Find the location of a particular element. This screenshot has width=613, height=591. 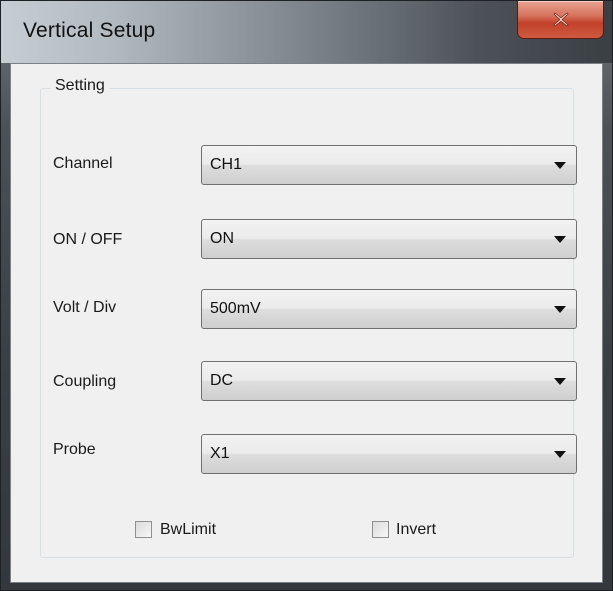

on-off-label: ON / OFF is located at coordinates (88, 239).